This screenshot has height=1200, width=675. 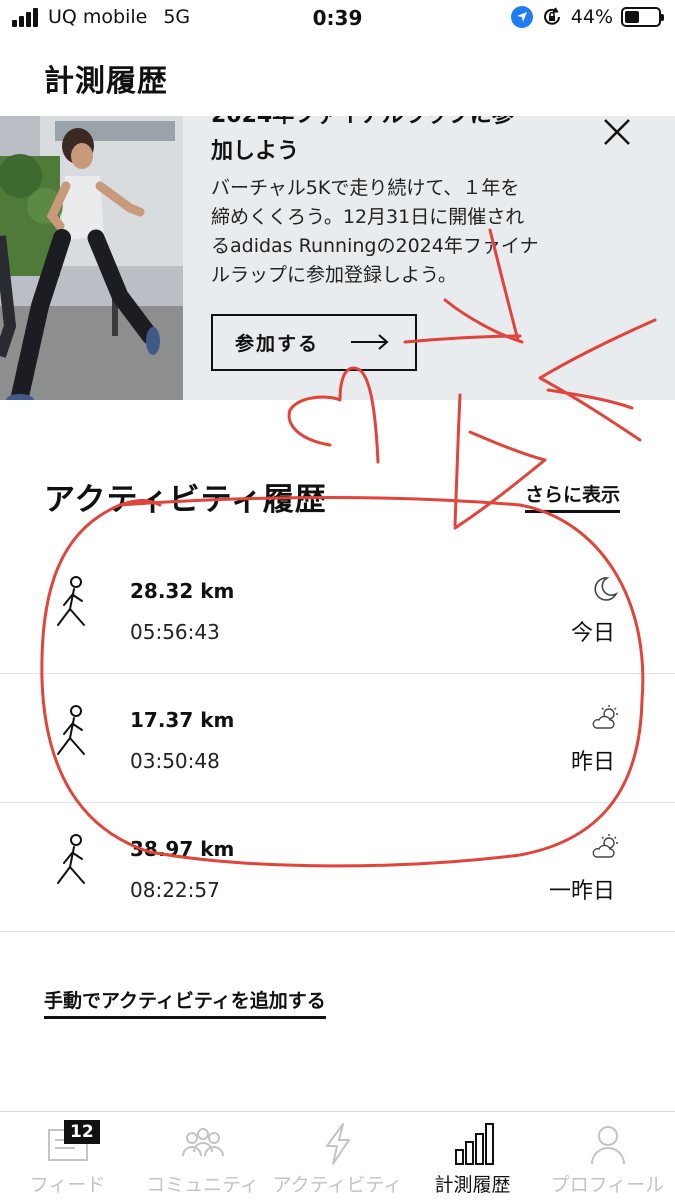 What do you see at coordinates (202, 1185) in the screenshot?
I see `tab-label: コミュニティ` at bounding box center [202, 1185].